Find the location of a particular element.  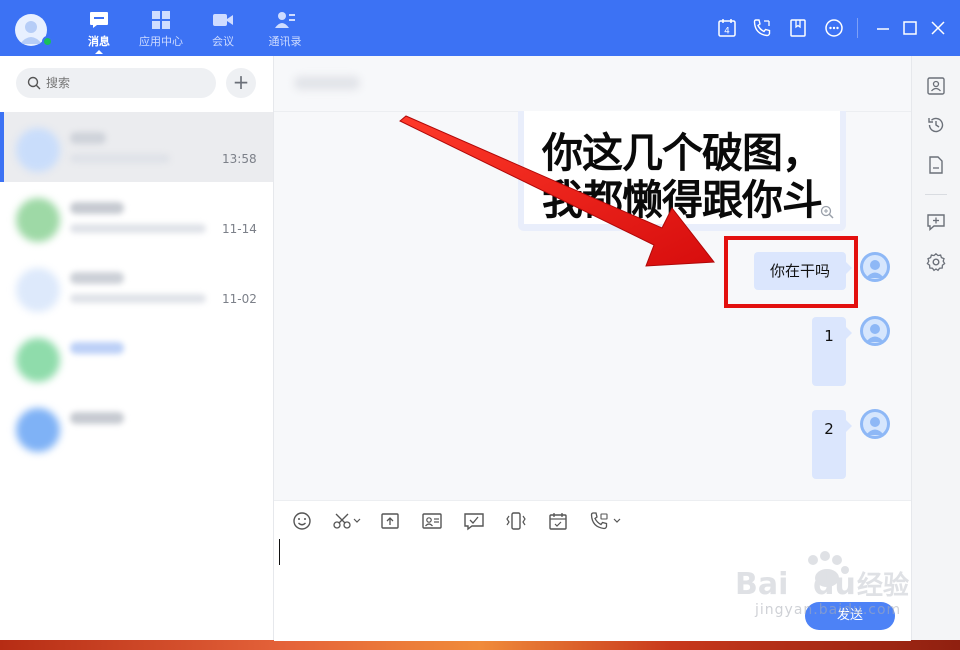

video-icon is located at coordinates (223, 20).